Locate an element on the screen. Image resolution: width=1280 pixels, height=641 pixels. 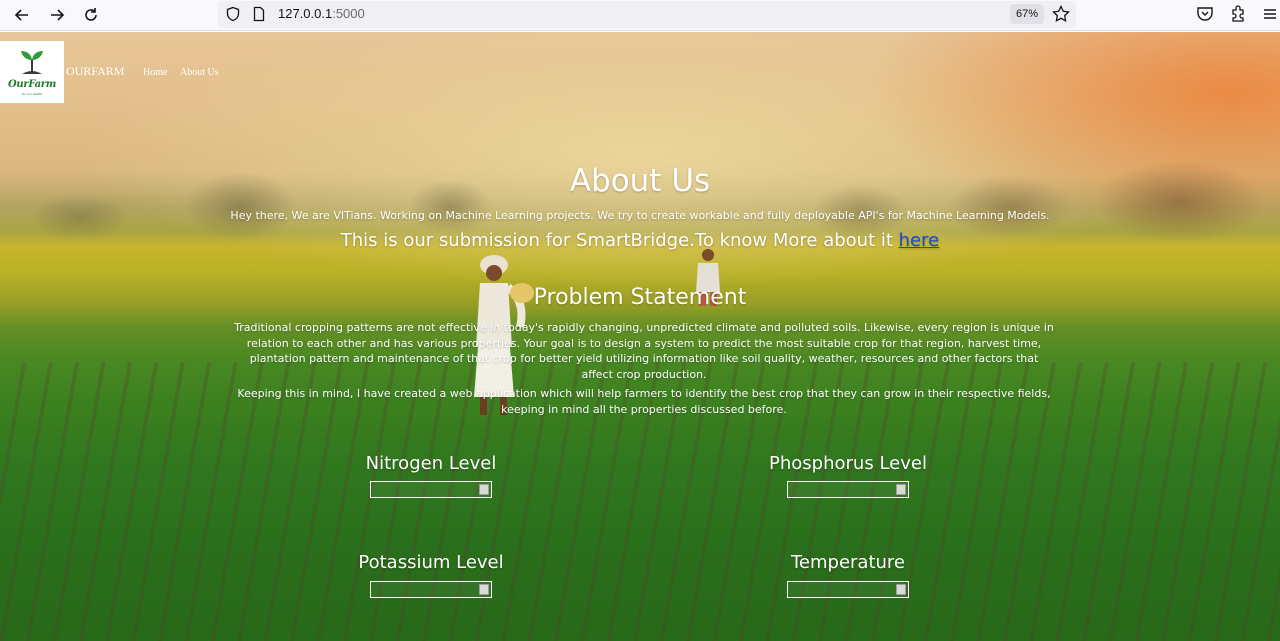
ourfarm-logo: OurFarm for our health is located at coordinates (32, 72).